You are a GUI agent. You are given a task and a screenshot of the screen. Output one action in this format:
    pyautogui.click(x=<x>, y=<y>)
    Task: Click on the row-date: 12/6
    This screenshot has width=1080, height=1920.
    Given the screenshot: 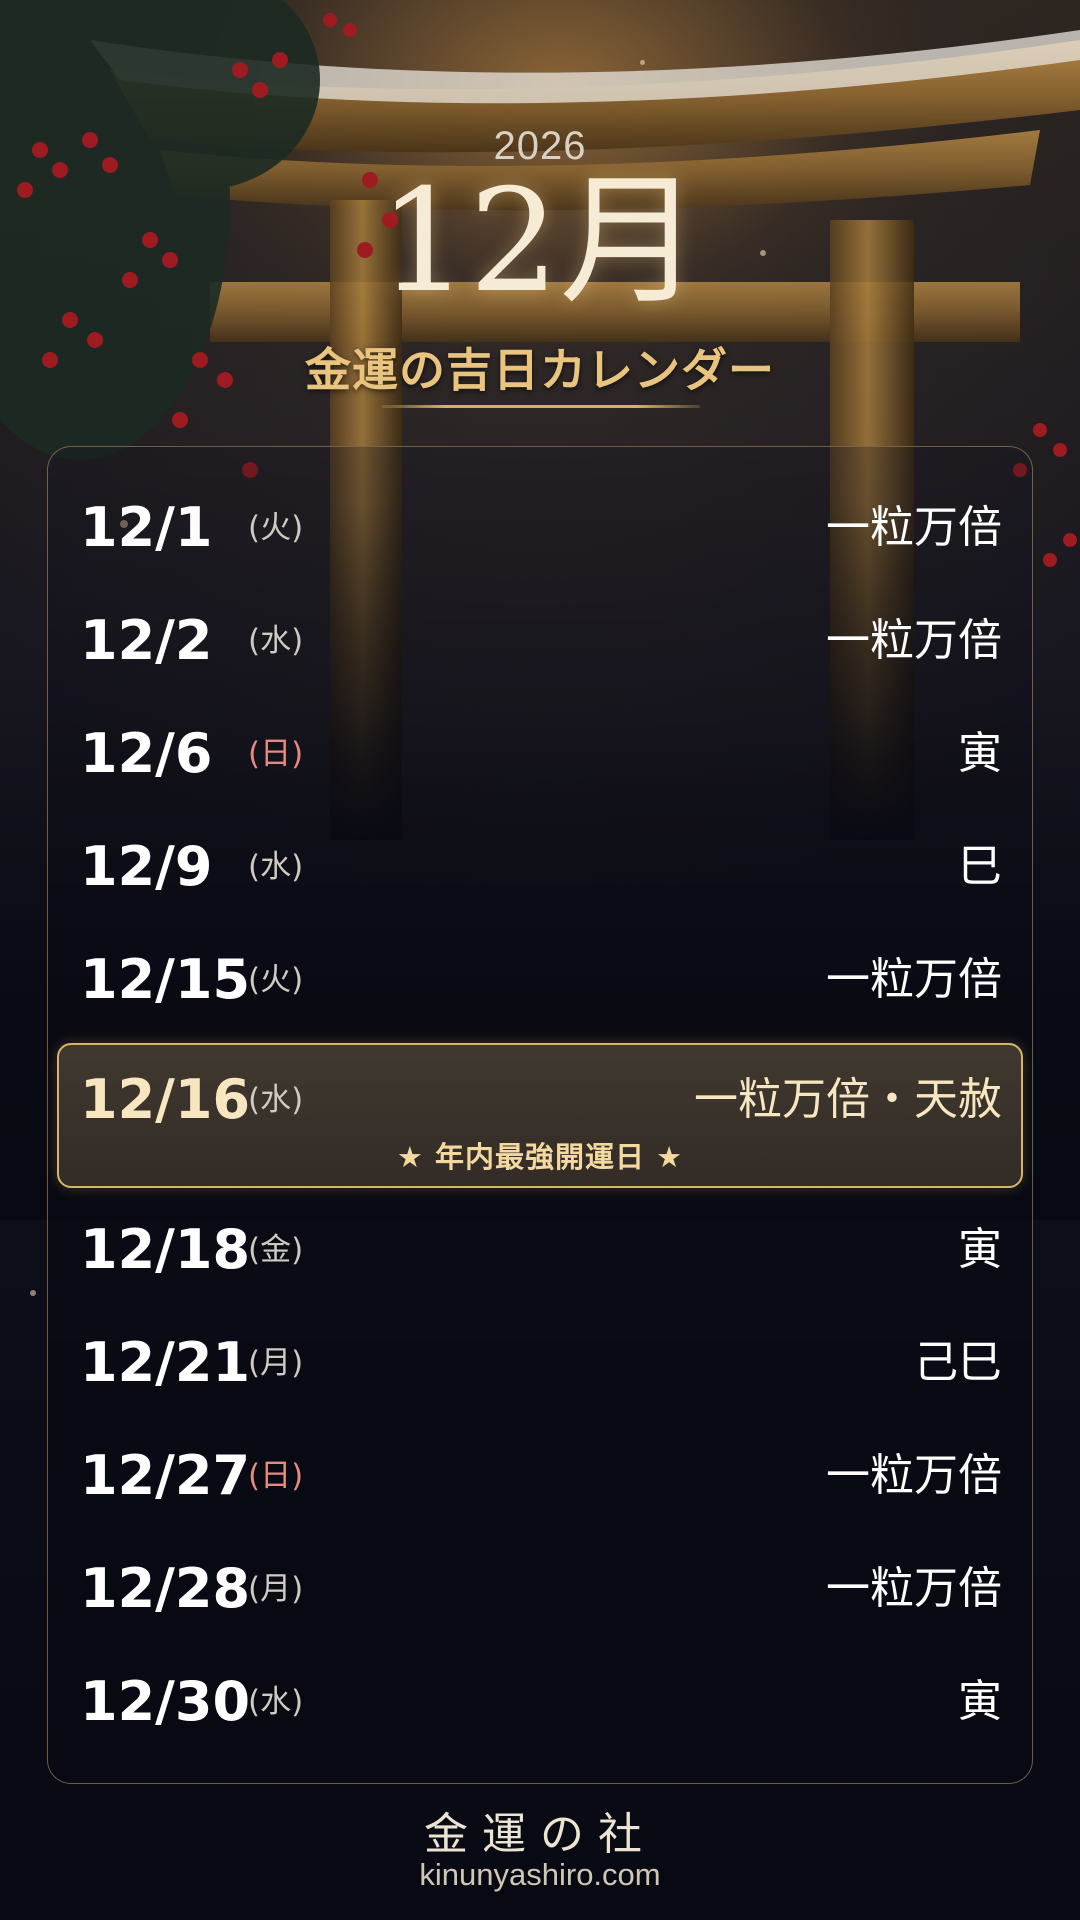 What is the action you would take?
    pyautogui.click(x=146, y=753)
    